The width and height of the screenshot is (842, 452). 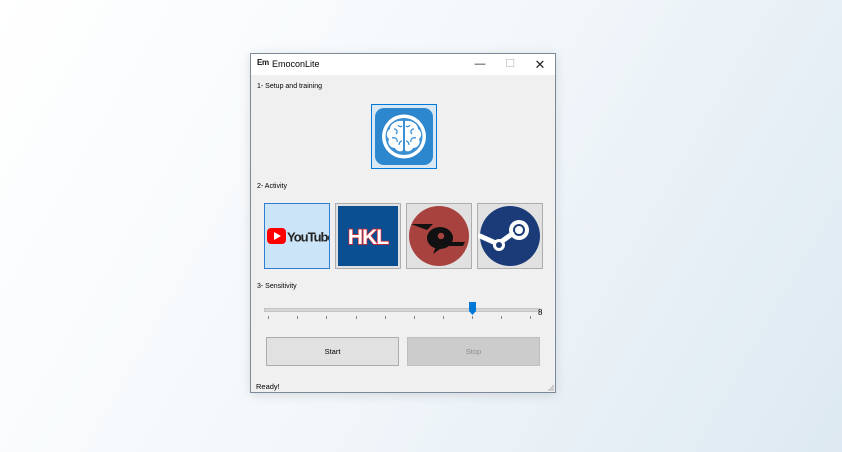 I want to click on sensitivity-section-label: 3- Sensitivity, so click(x=277, y=286).